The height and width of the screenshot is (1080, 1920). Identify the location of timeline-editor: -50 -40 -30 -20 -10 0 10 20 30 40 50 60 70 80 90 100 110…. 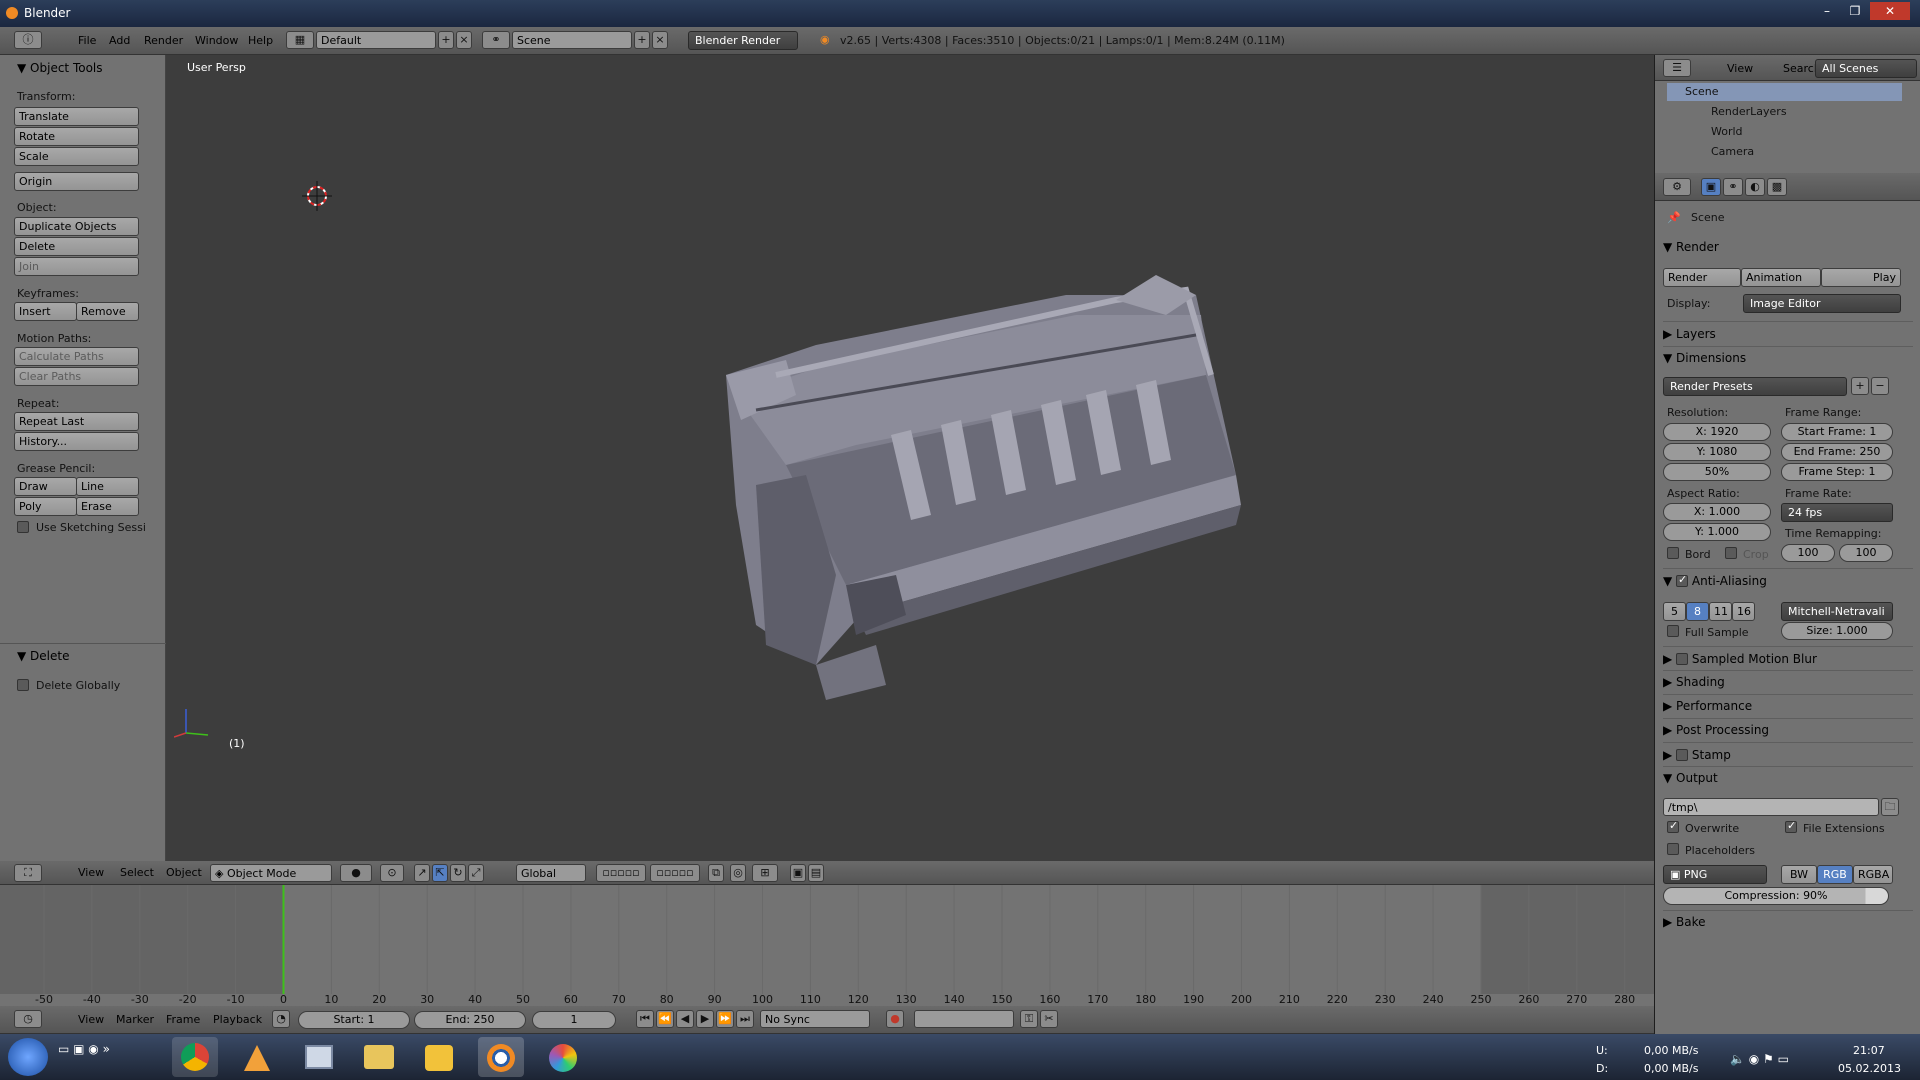
(827, 945).